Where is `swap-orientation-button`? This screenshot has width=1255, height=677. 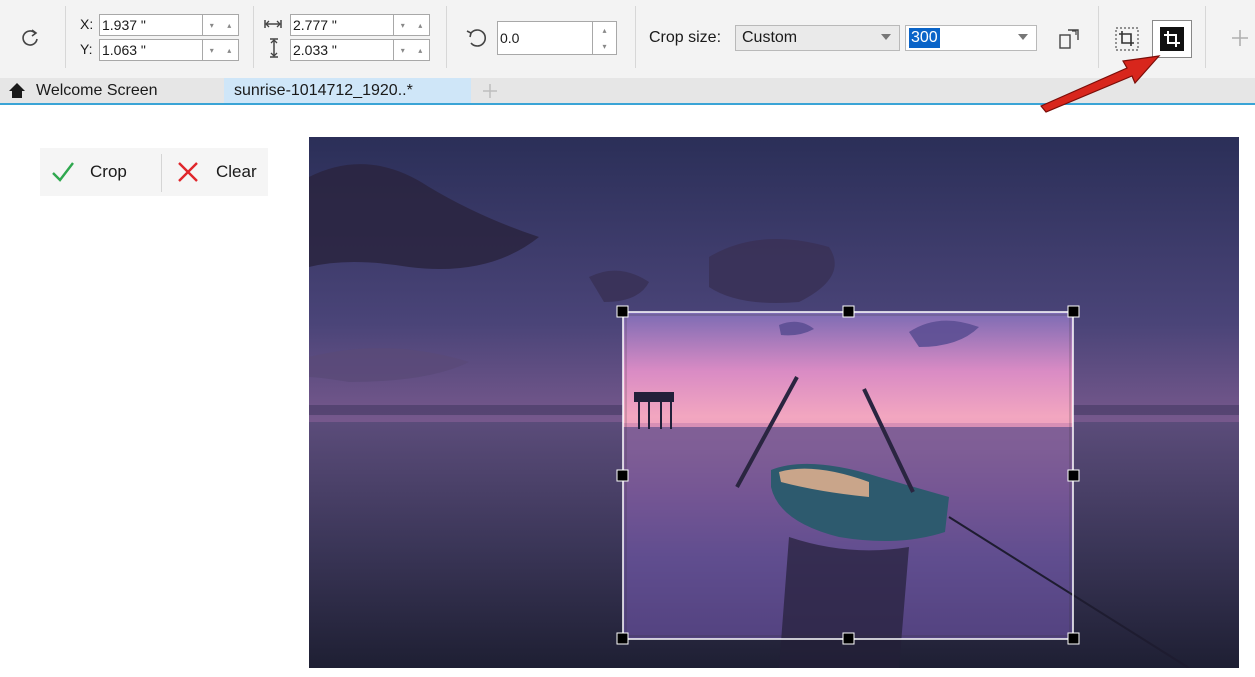
swap-orientation-button is located at coordinates (1069, 39).